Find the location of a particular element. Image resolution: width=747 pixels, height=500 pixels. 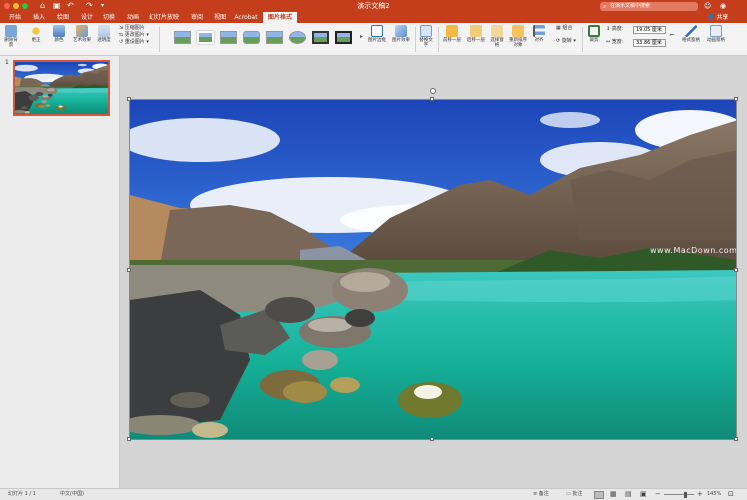

zoom-slider is located at coordinates (679, 494).